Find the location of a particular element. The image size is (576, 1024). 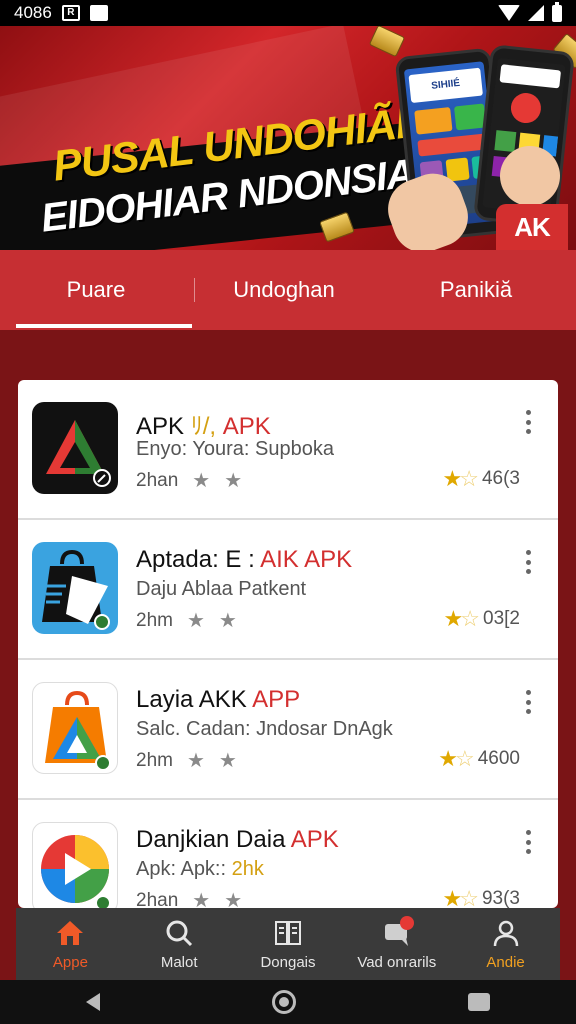

wifi-icon is located at coordinates (509, 13).